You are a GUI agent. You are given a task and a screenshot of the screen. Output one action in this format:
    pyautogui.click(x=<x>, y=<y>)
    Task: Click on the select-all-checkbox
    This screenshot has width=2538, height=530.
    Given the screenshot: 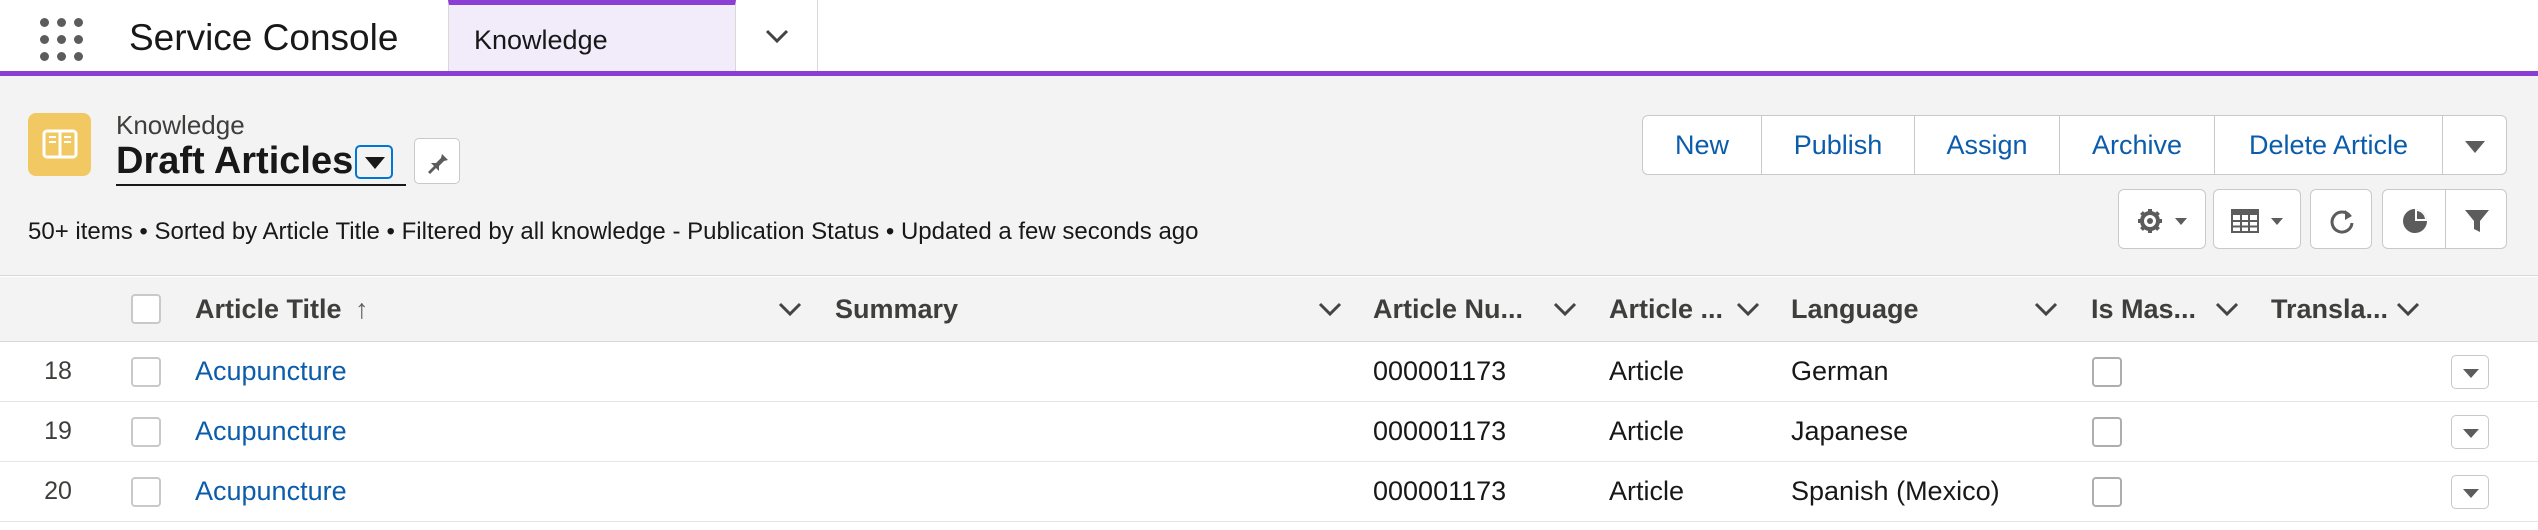 What is the action you would take?
    pyautogui.click(x=146, y=309)
    